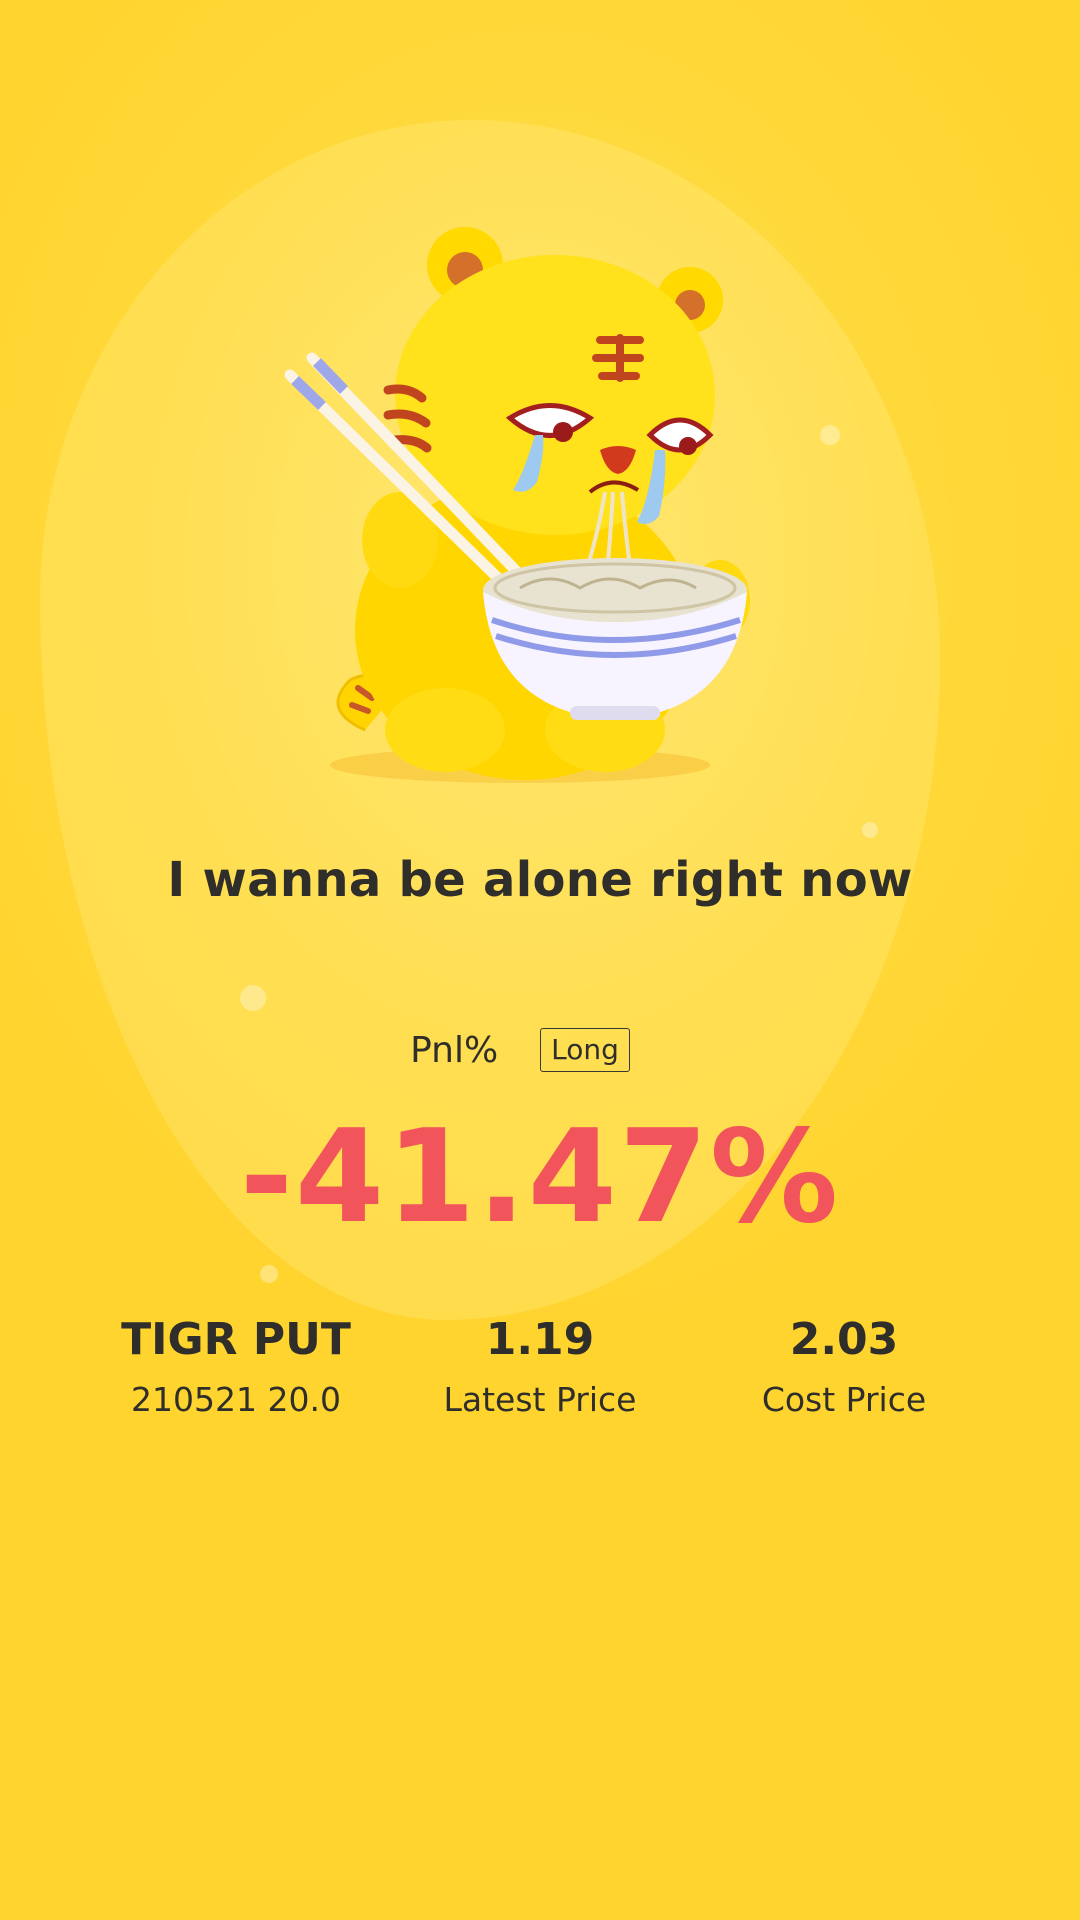  I want to click on crying-tiger-mascot-icon, so click(517, 505).